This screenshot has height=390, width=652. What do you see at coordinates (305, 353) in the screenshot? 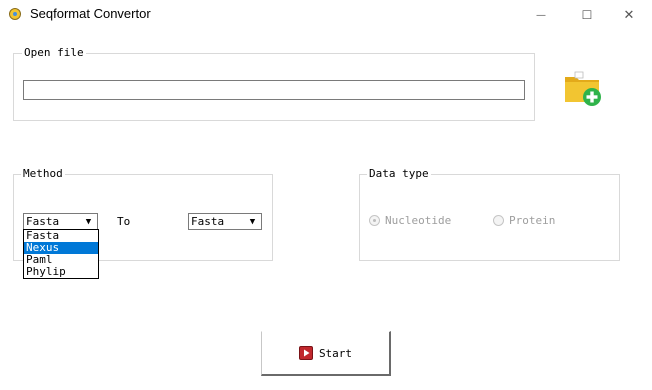
I see `play-icon` at bounding box center [305, 353].